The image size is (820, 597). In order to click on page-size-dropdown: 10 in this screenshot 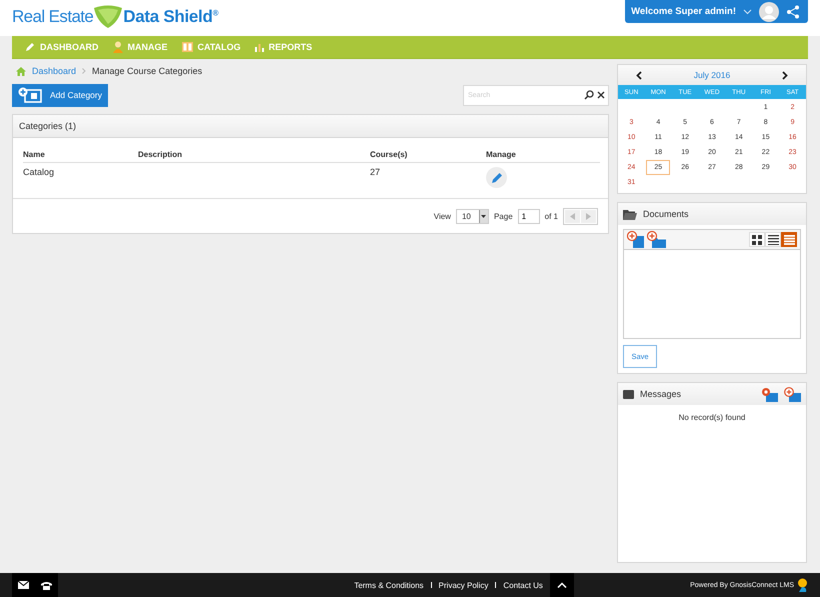, I will do `click(472, 216)`.